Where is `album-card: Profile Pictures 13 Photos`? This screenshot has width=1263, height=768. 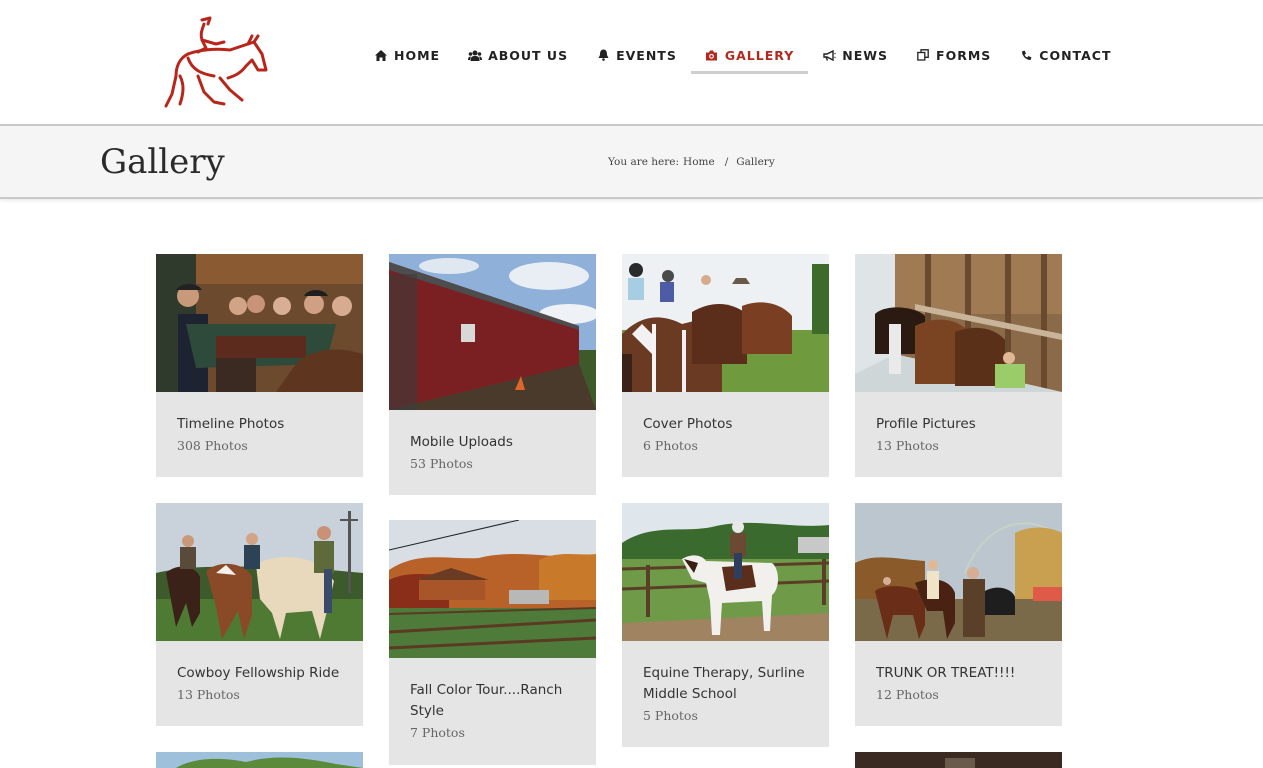 album-card: Profile Pictures 13 Photos is located at coordinates (958, 365).